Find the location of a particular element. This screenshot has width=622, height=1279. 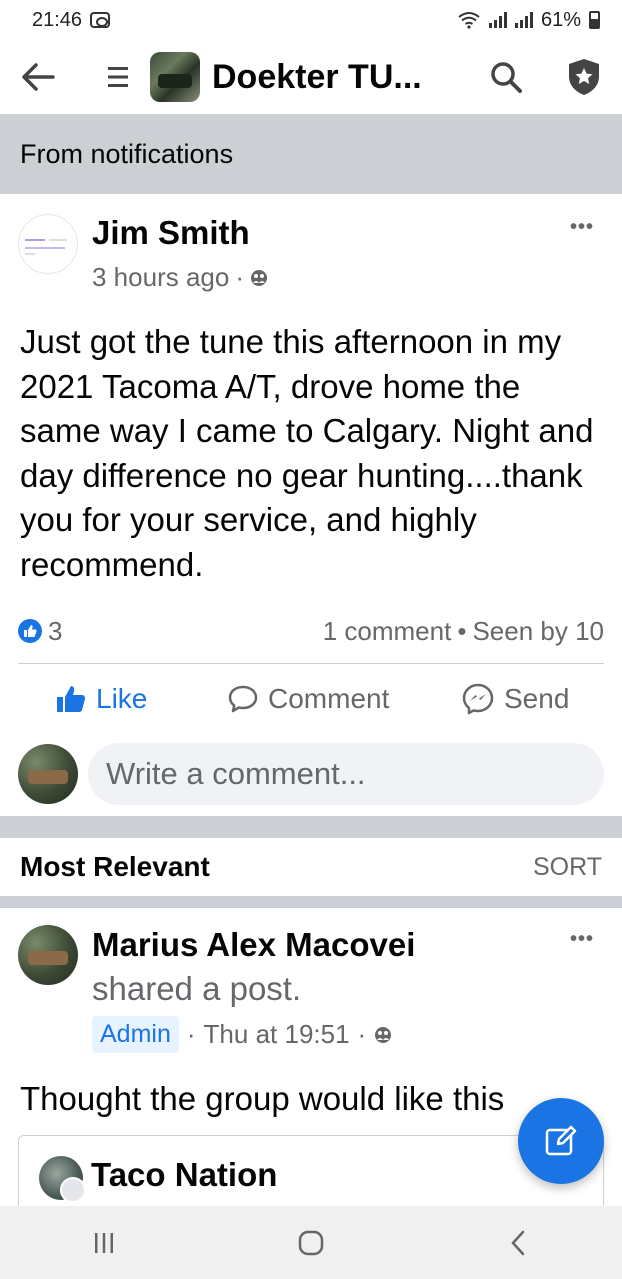

comment-meta: Admin · Thu at 19:51 · is located at coordinates (242, 1034).